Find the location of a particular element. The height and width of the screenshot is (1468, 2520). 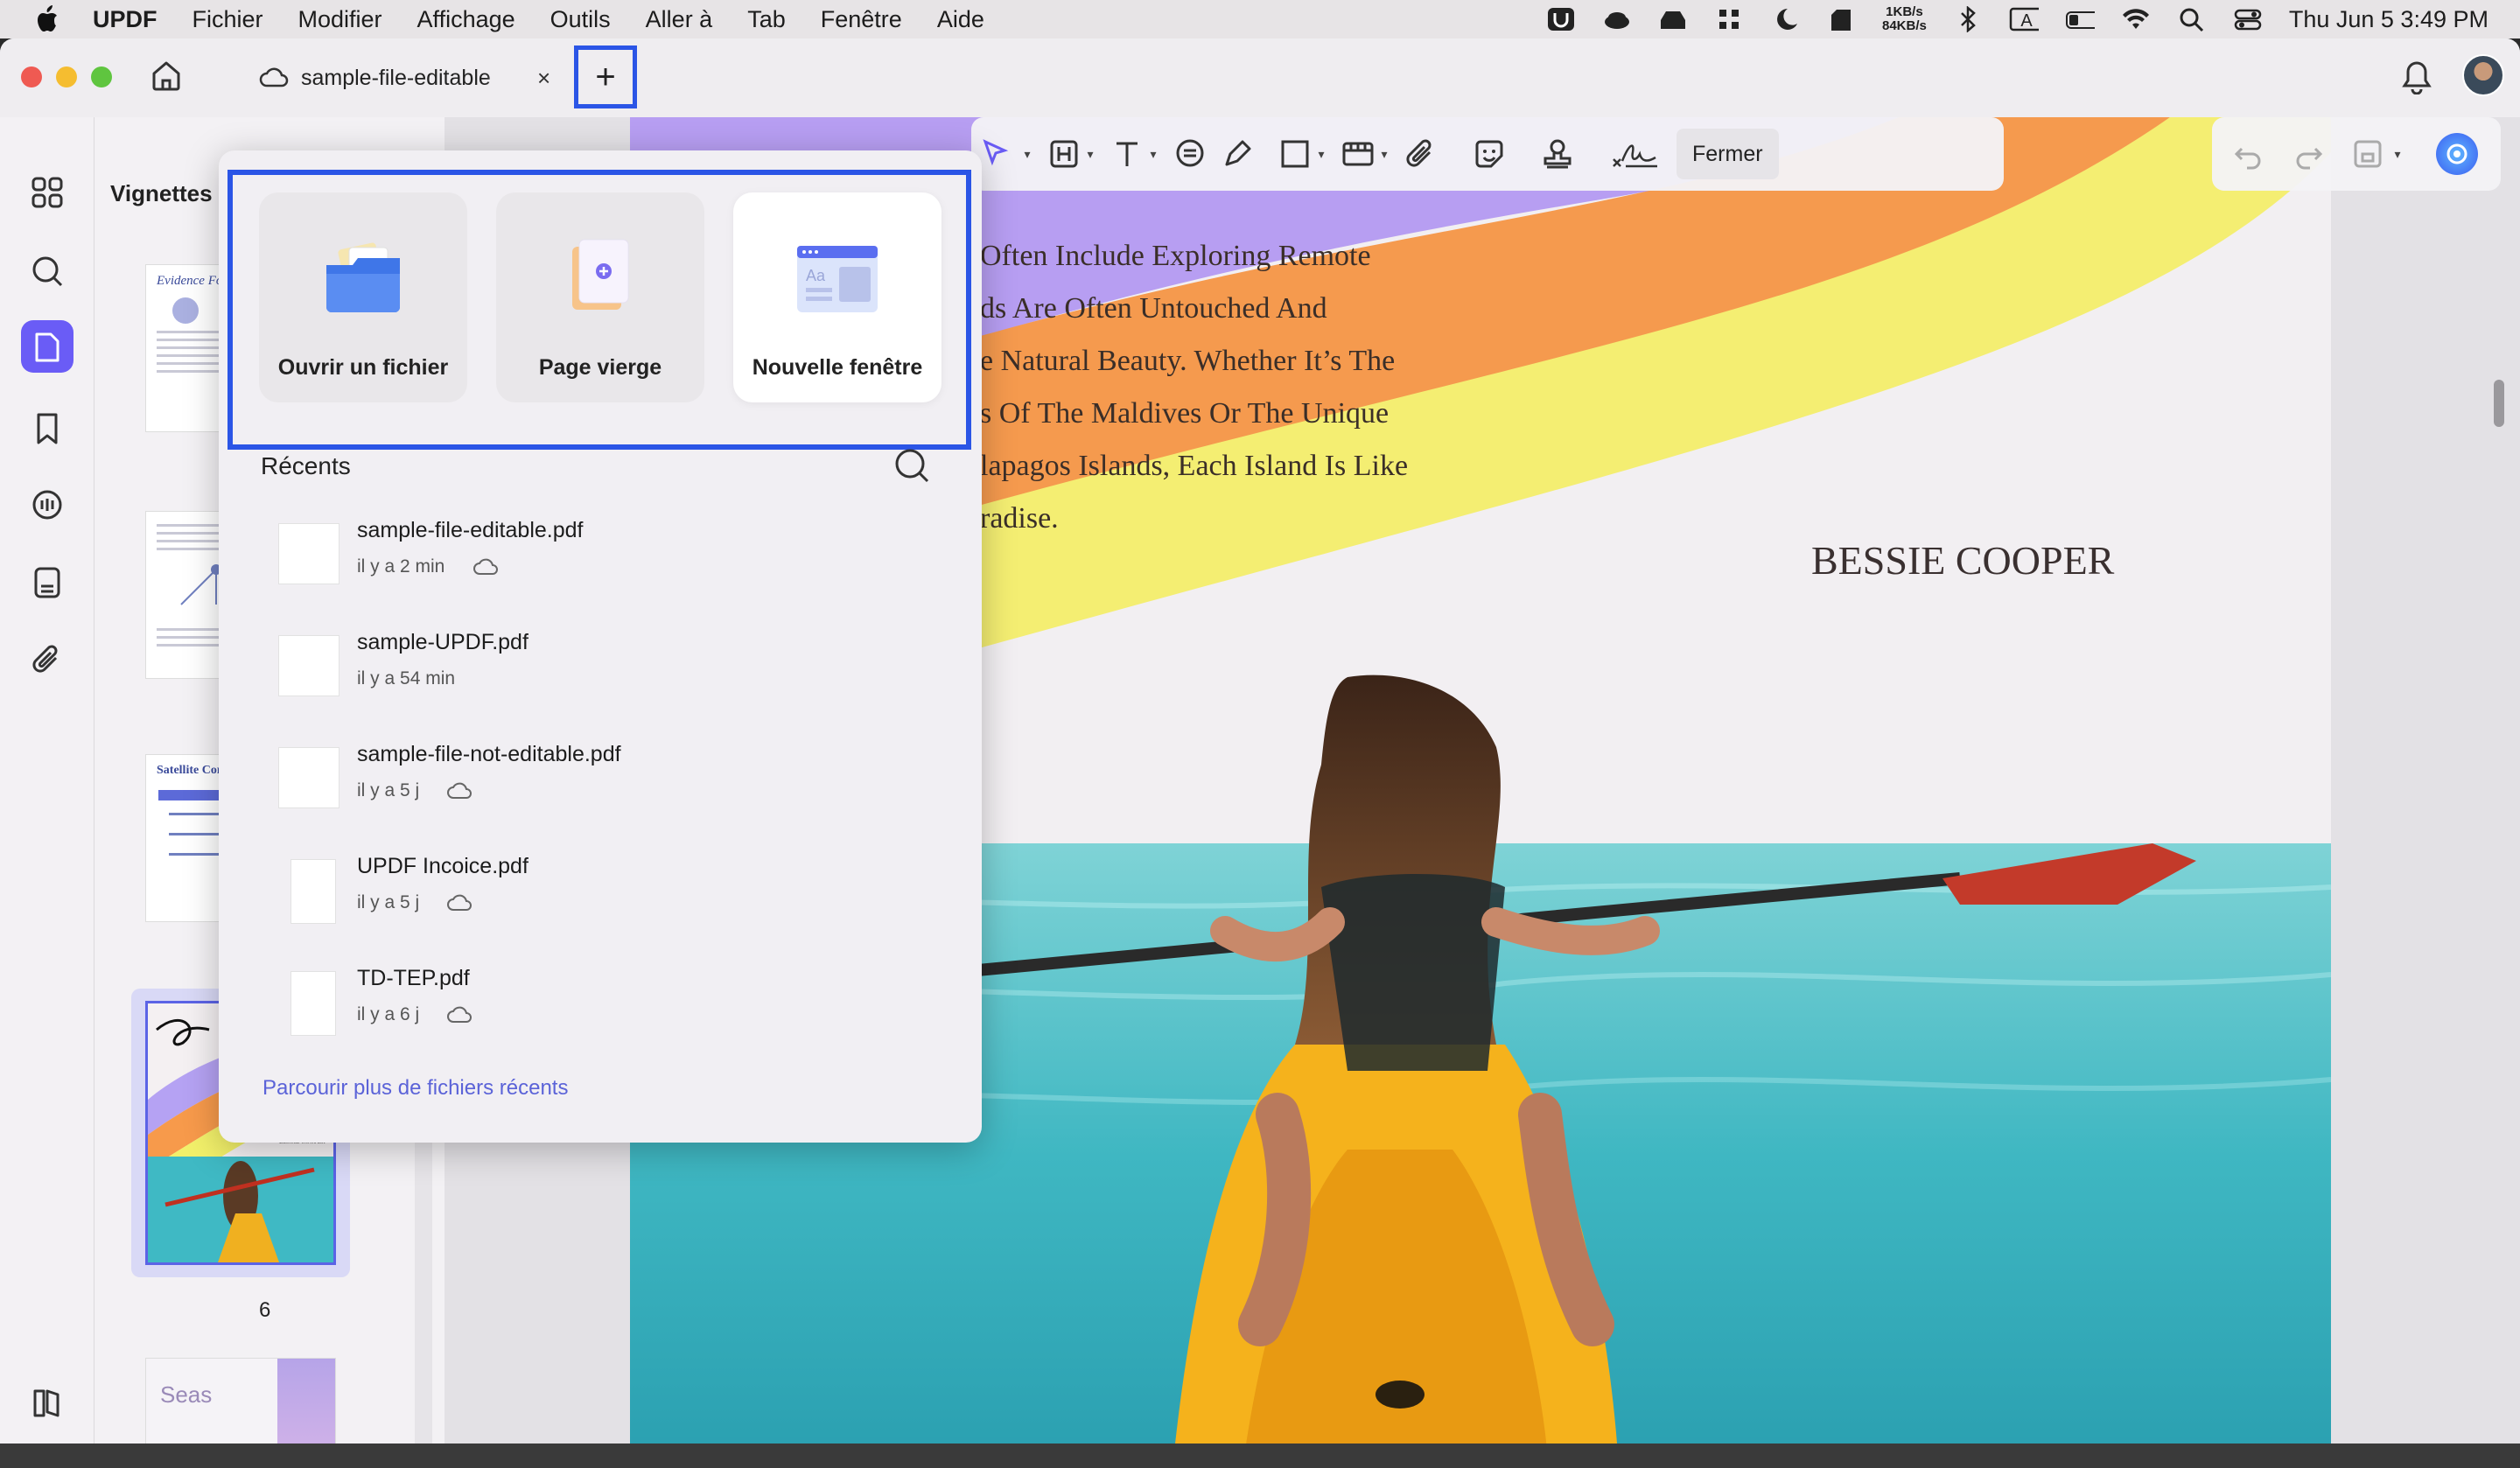

sidebar-toggle-icon is located at coordinates (47, 1403).